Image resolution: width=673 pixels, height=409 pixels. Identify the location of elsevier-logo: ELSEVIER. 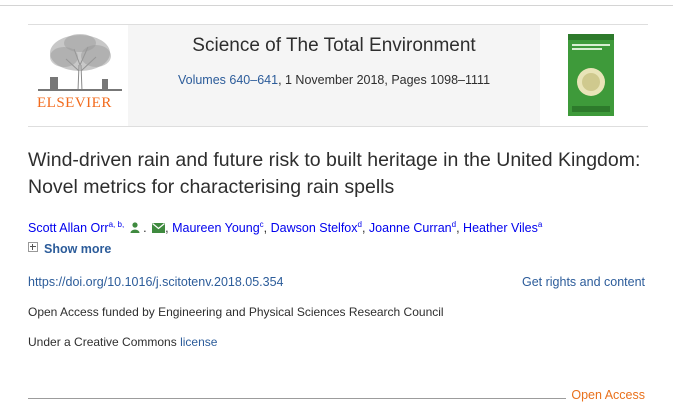
(78, 75).